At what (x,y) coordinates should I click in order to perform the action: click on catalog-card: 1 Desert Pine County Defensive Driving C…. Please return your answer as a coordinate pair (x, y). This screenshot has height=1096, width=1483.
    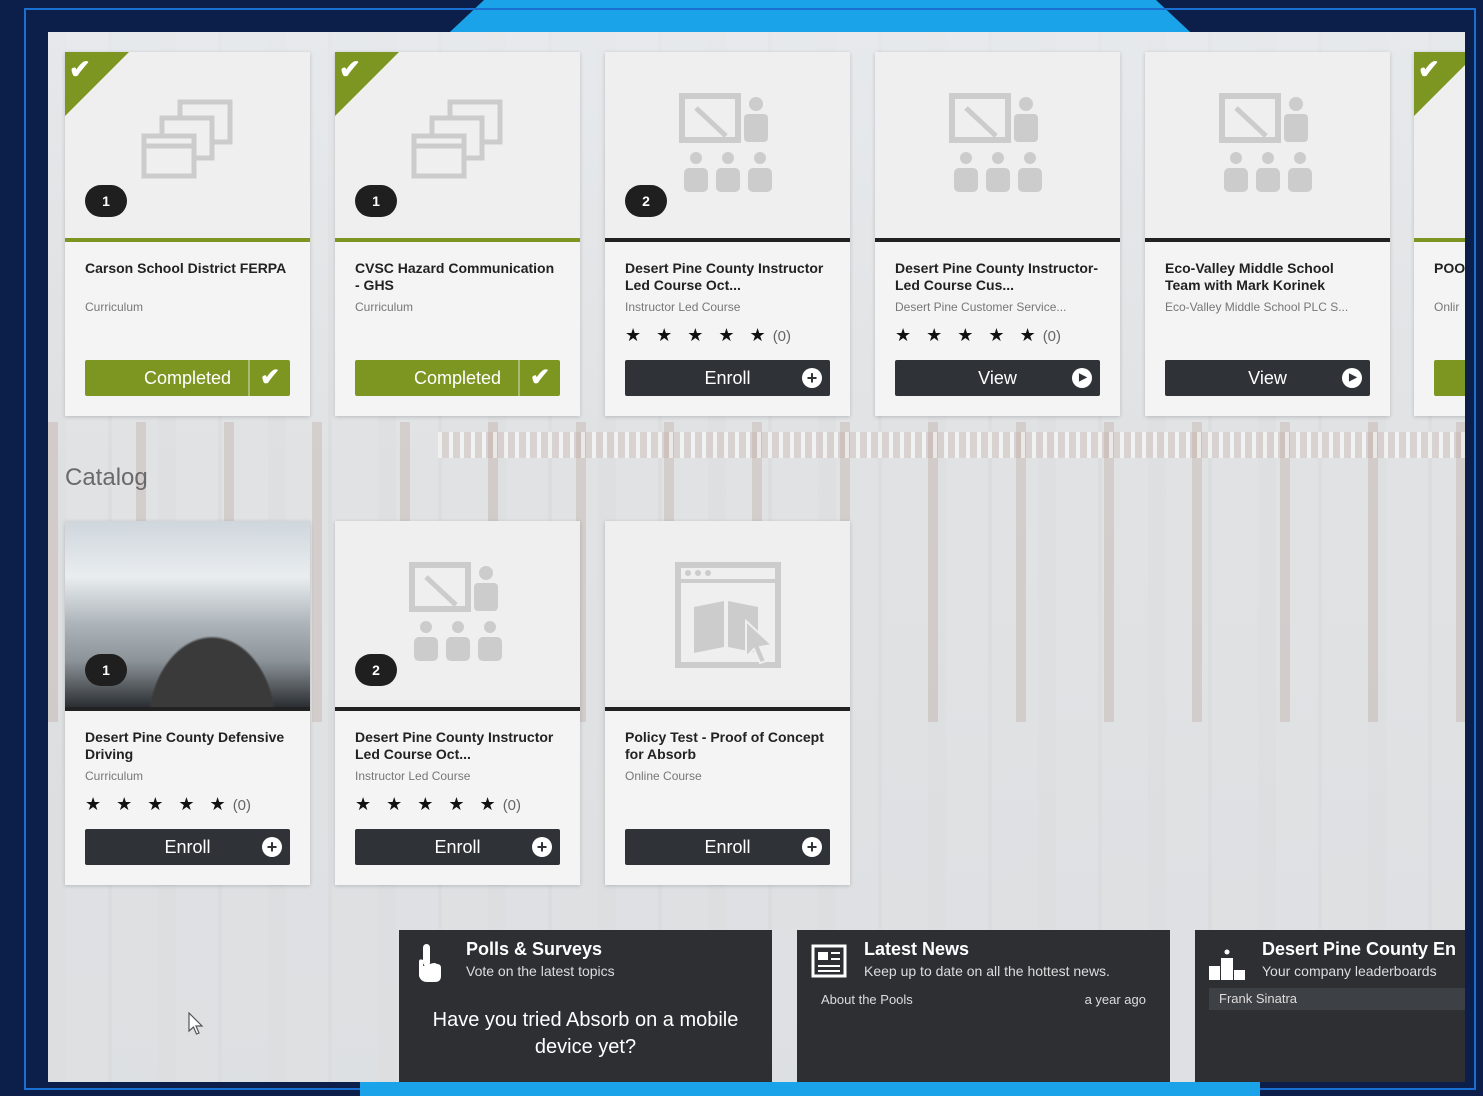
    Looking at the image, I should click on (187, 703).